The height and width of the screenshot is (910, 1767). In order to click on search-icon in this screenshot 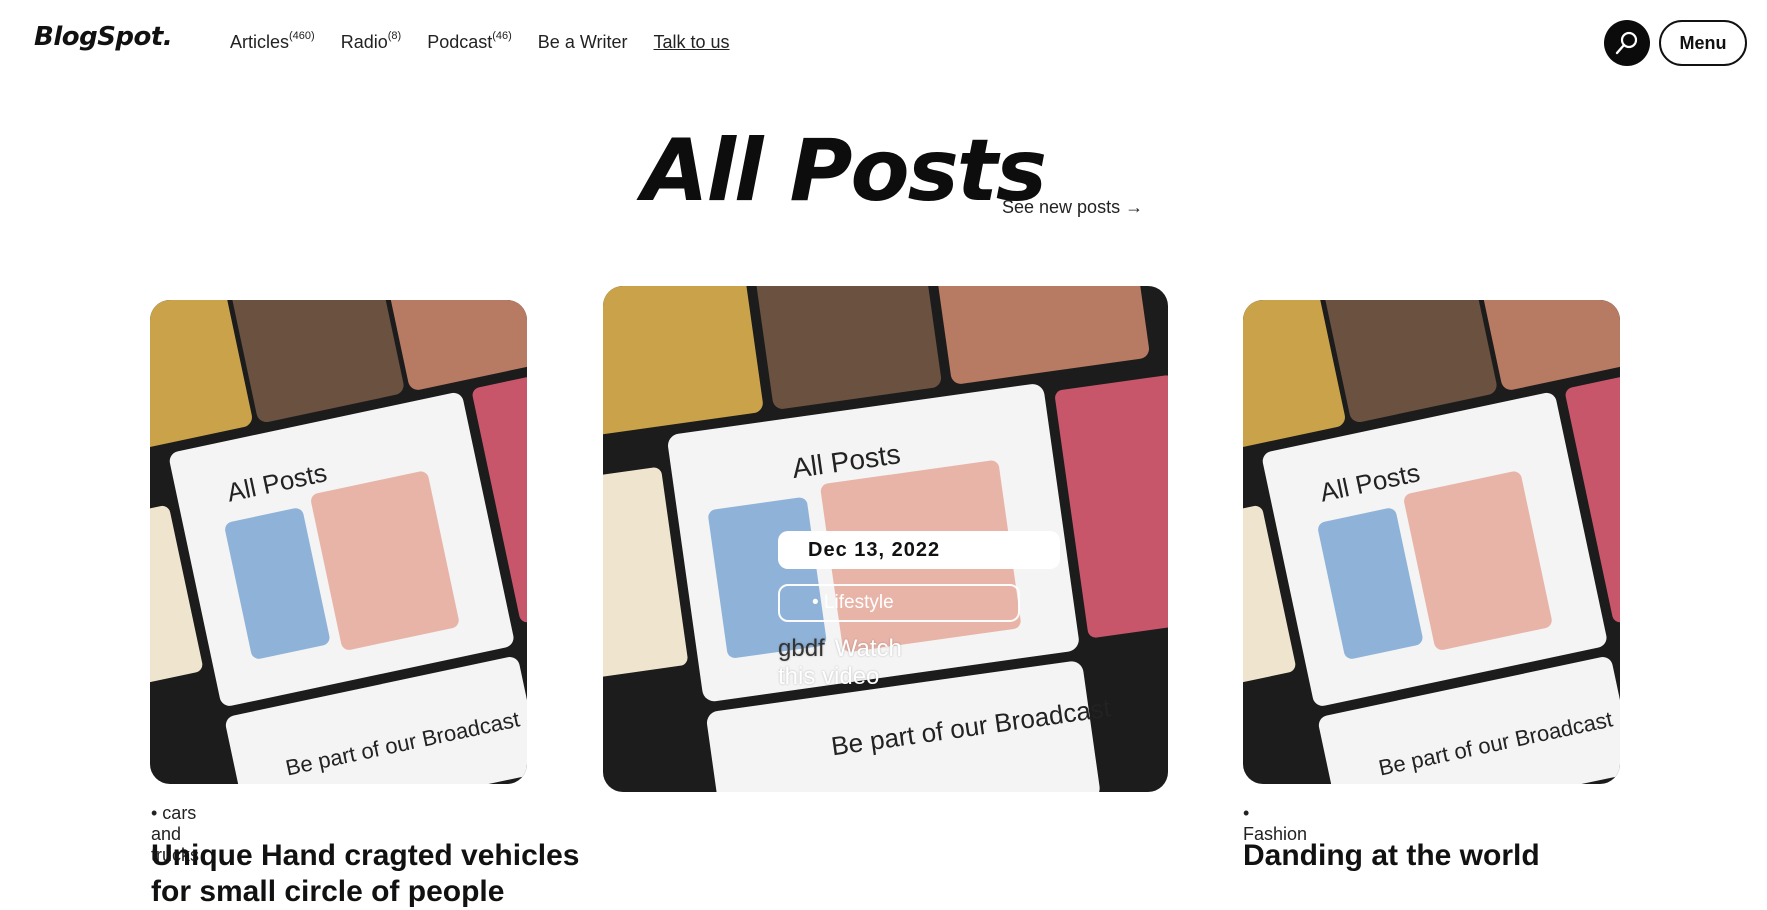, I will do `click(1626, 43)`.